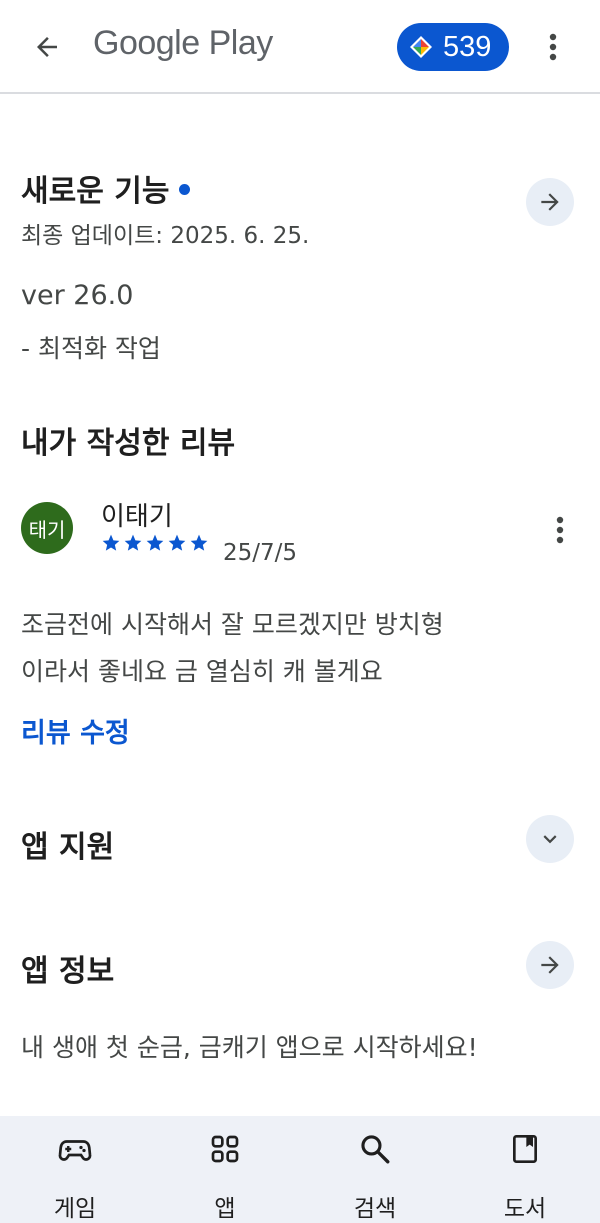  Describe the element at coordinates (91, 348) in the screenshot. I see `update-note: - 최적화 작업` at that location.